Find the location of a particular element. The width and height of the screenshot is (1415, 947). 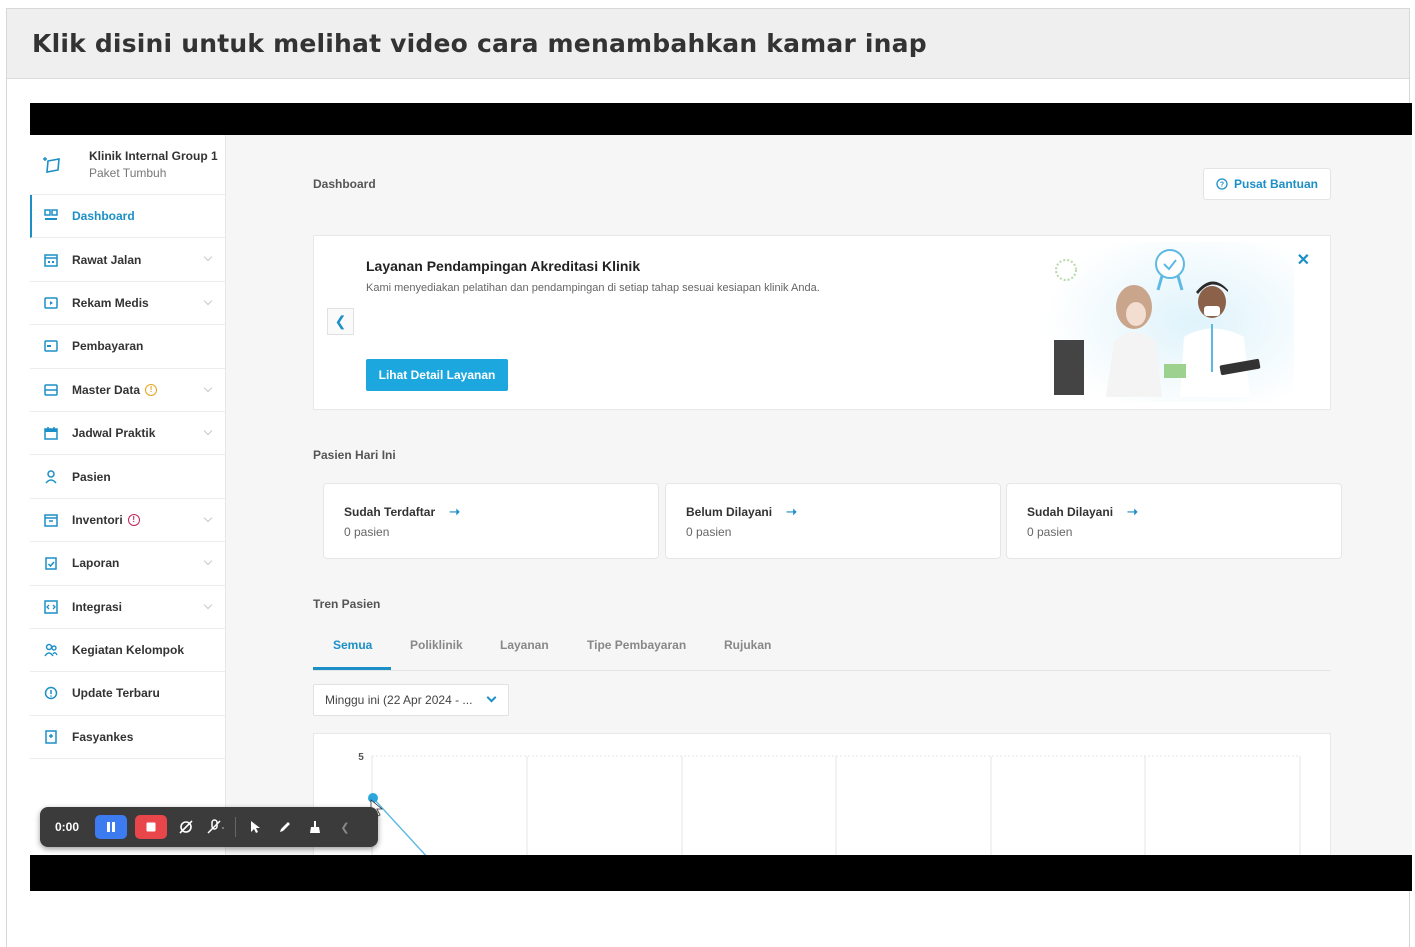

help-center-button: ? Pusat Bantuan is located at coordinates (1267, 184).